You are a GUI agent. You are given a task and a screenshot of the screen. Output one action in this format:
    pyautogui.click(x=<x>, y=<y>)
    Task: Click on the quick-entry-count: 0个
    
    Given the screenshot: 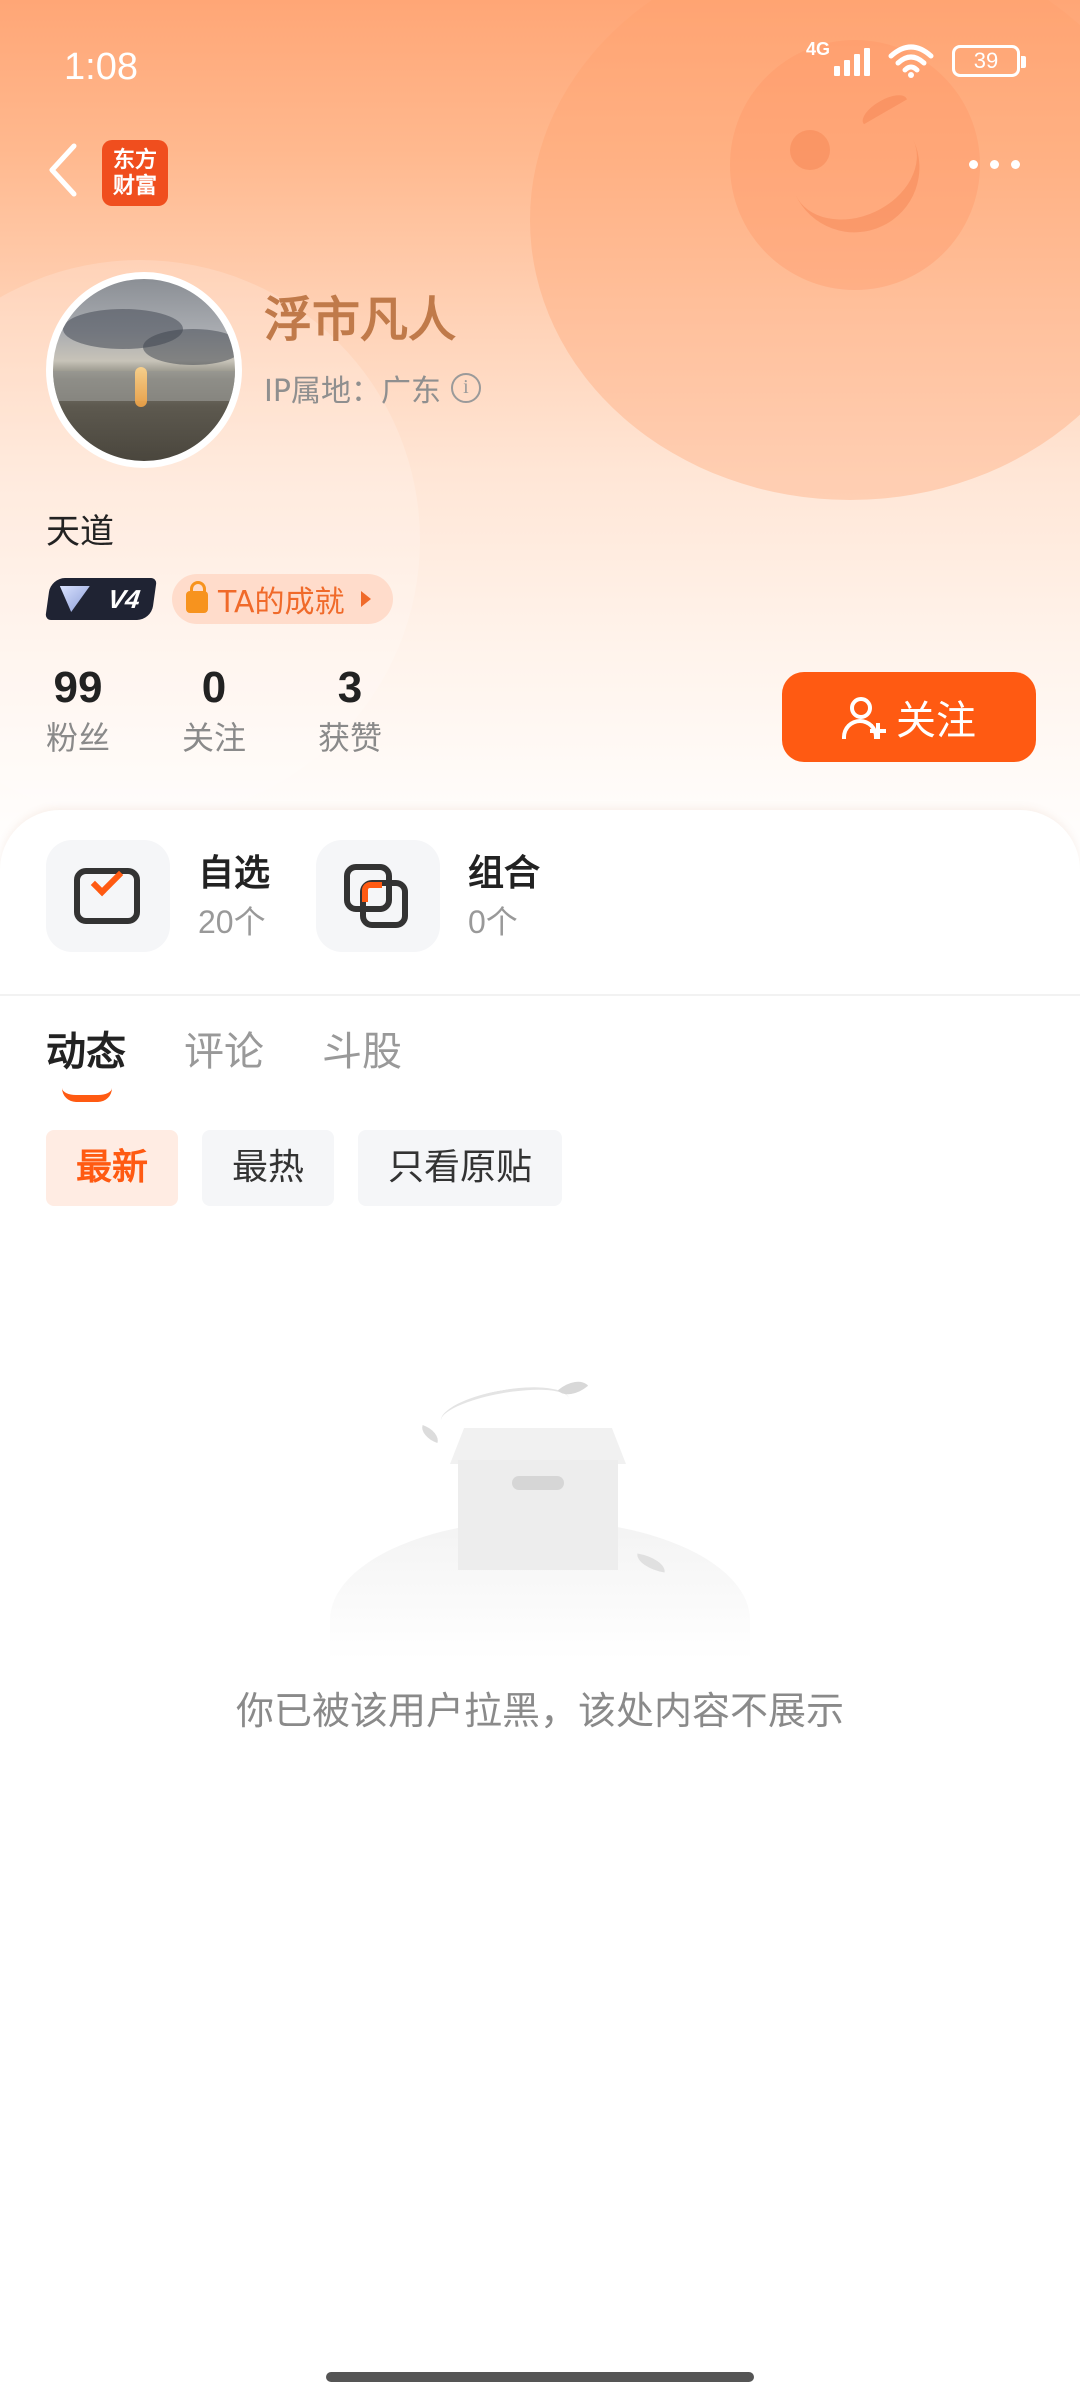 What is the action you would take?
    pyautogui.click(x=493, y=922)
    